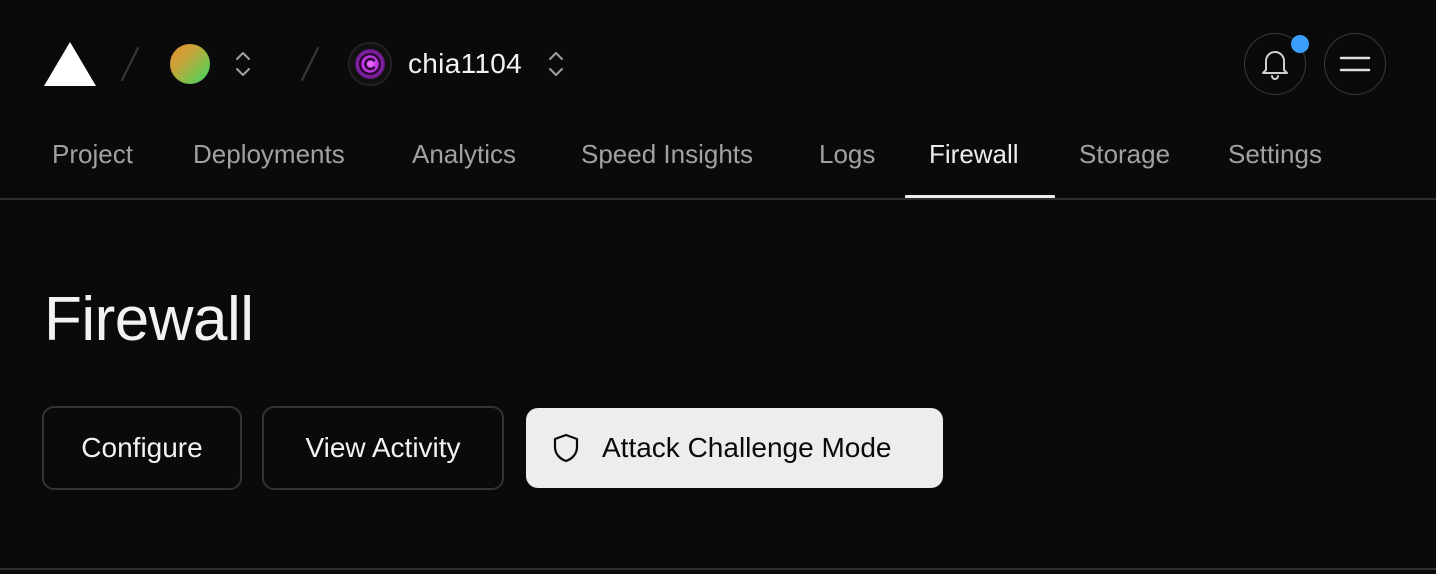  Describe the element at coordinates (370, 64) in the screenshot. I see `project-avatar-icon` at that location.